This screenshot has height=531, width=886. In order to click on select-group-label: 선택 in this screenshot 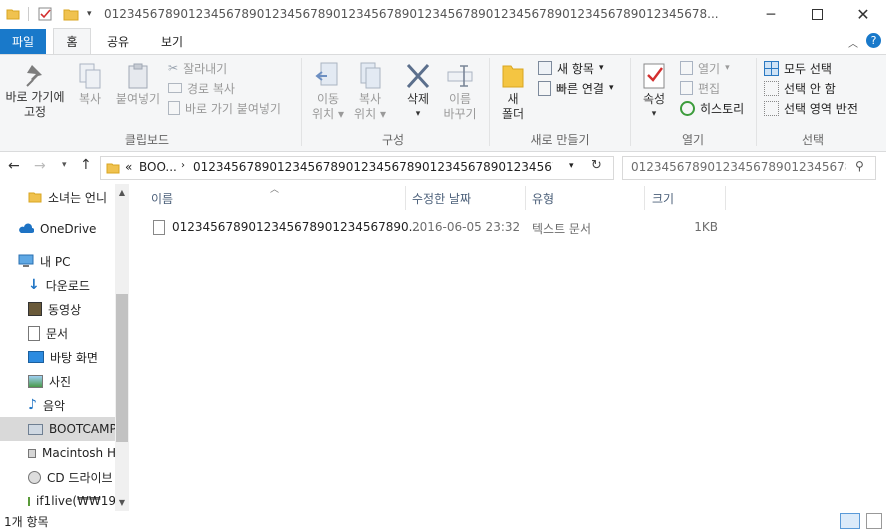, I will do `click(813, 140)`.